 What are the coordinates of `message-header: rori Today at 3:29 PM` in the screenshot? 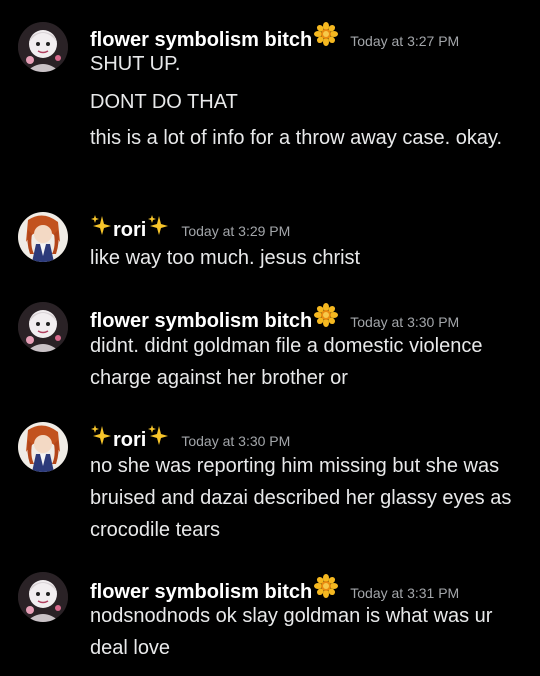 It's located at (190, 228).